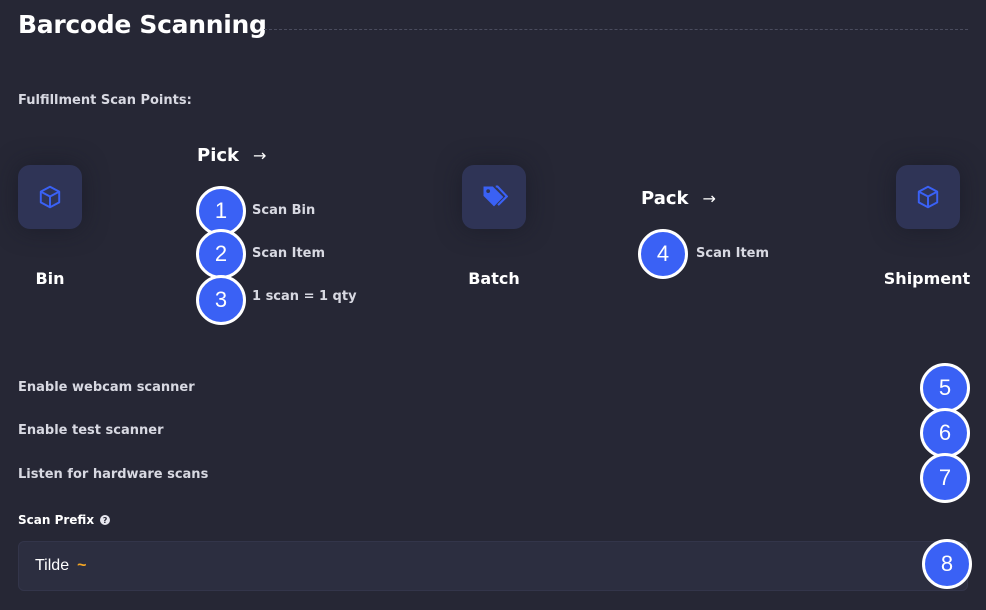 This screenshot has height=610, width=986. I want to click on pick-scan-bin-label: Scan Bin, so click(284, 210).